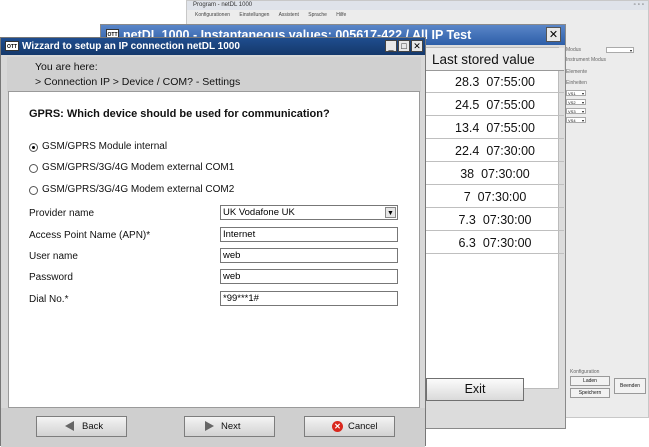 This screenshot has width=649, height=447. I want to click on table-row: 38 07:30:00, so click(495, 174).